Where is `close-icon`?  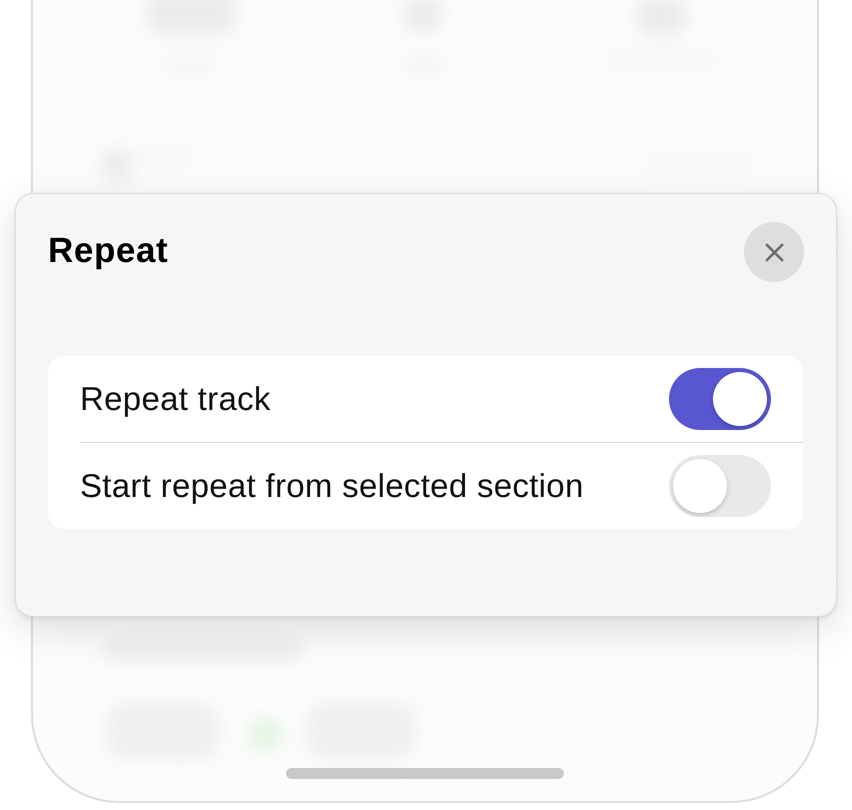 close-icon is located at coordinates (774, 252).